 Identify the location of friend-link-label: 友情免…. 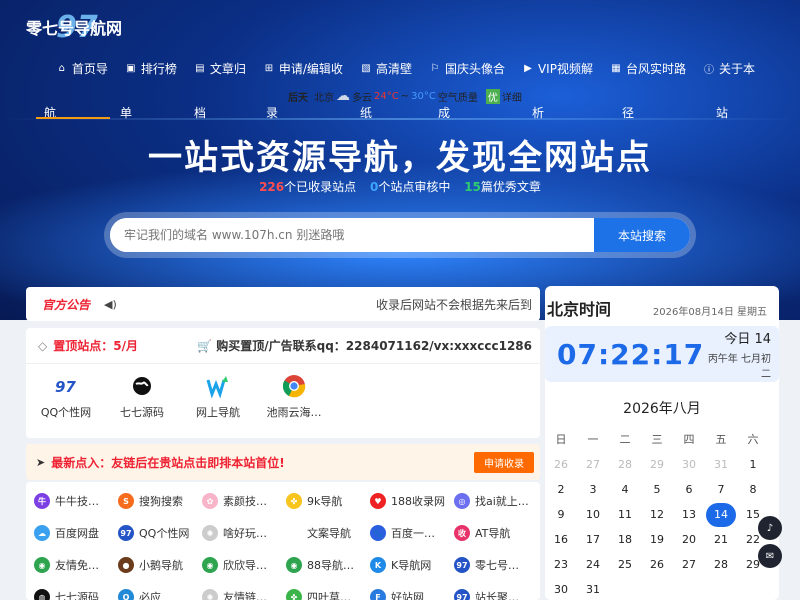
(77, 565).